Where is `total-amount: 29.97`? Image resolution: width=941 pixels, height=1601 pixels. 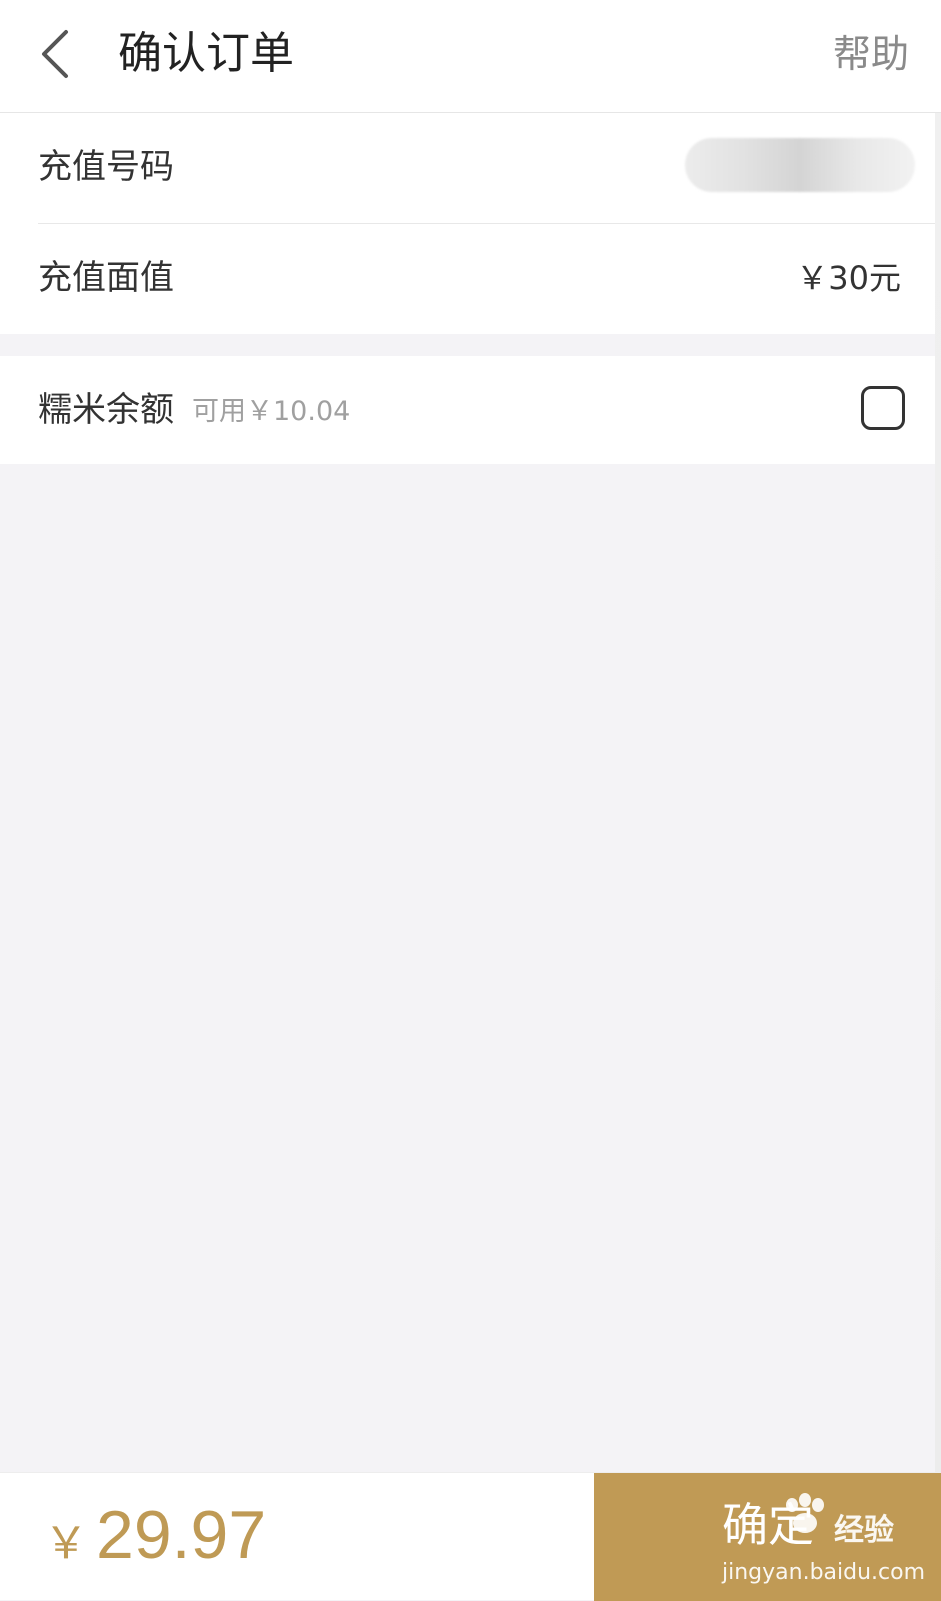
total-amount: 29.97 is located at coordinates (181, 1535).